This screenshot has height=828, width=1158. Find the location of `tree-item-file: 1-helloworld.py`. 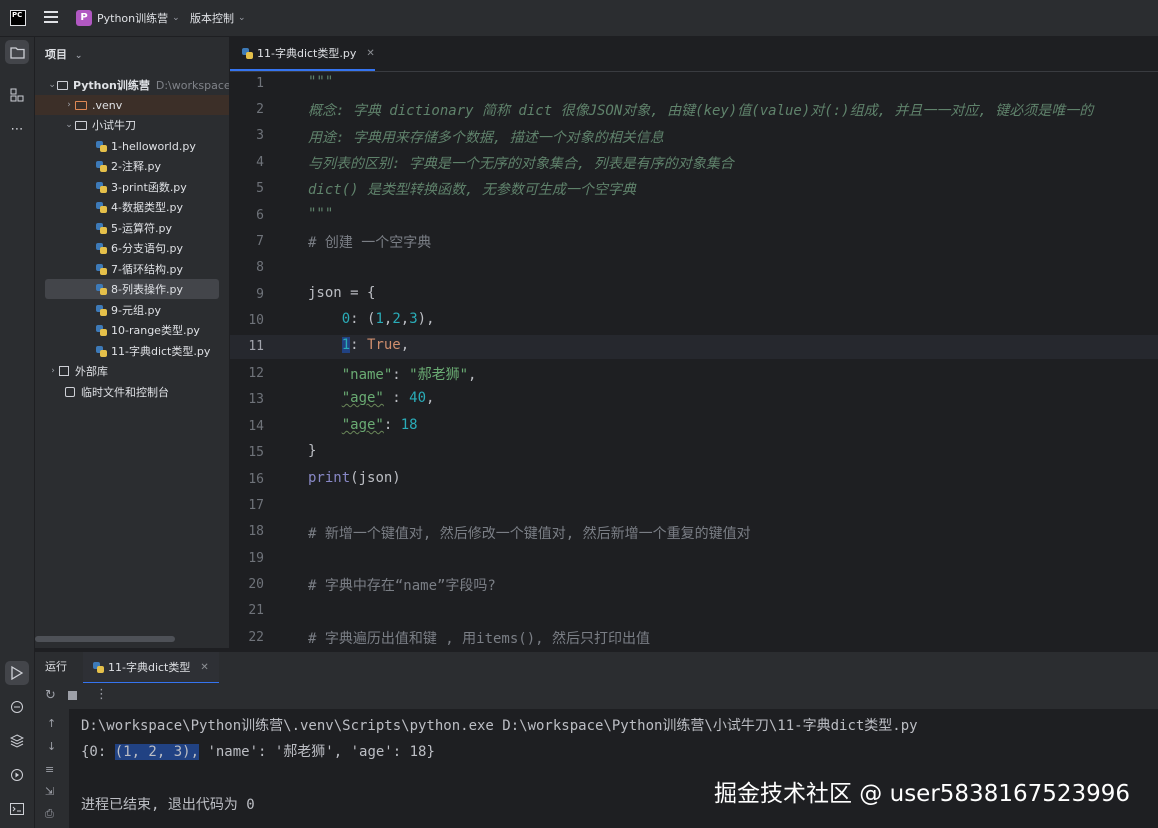

tree-item-file: 1-helloworld.py is located at coordinates (132, 146).